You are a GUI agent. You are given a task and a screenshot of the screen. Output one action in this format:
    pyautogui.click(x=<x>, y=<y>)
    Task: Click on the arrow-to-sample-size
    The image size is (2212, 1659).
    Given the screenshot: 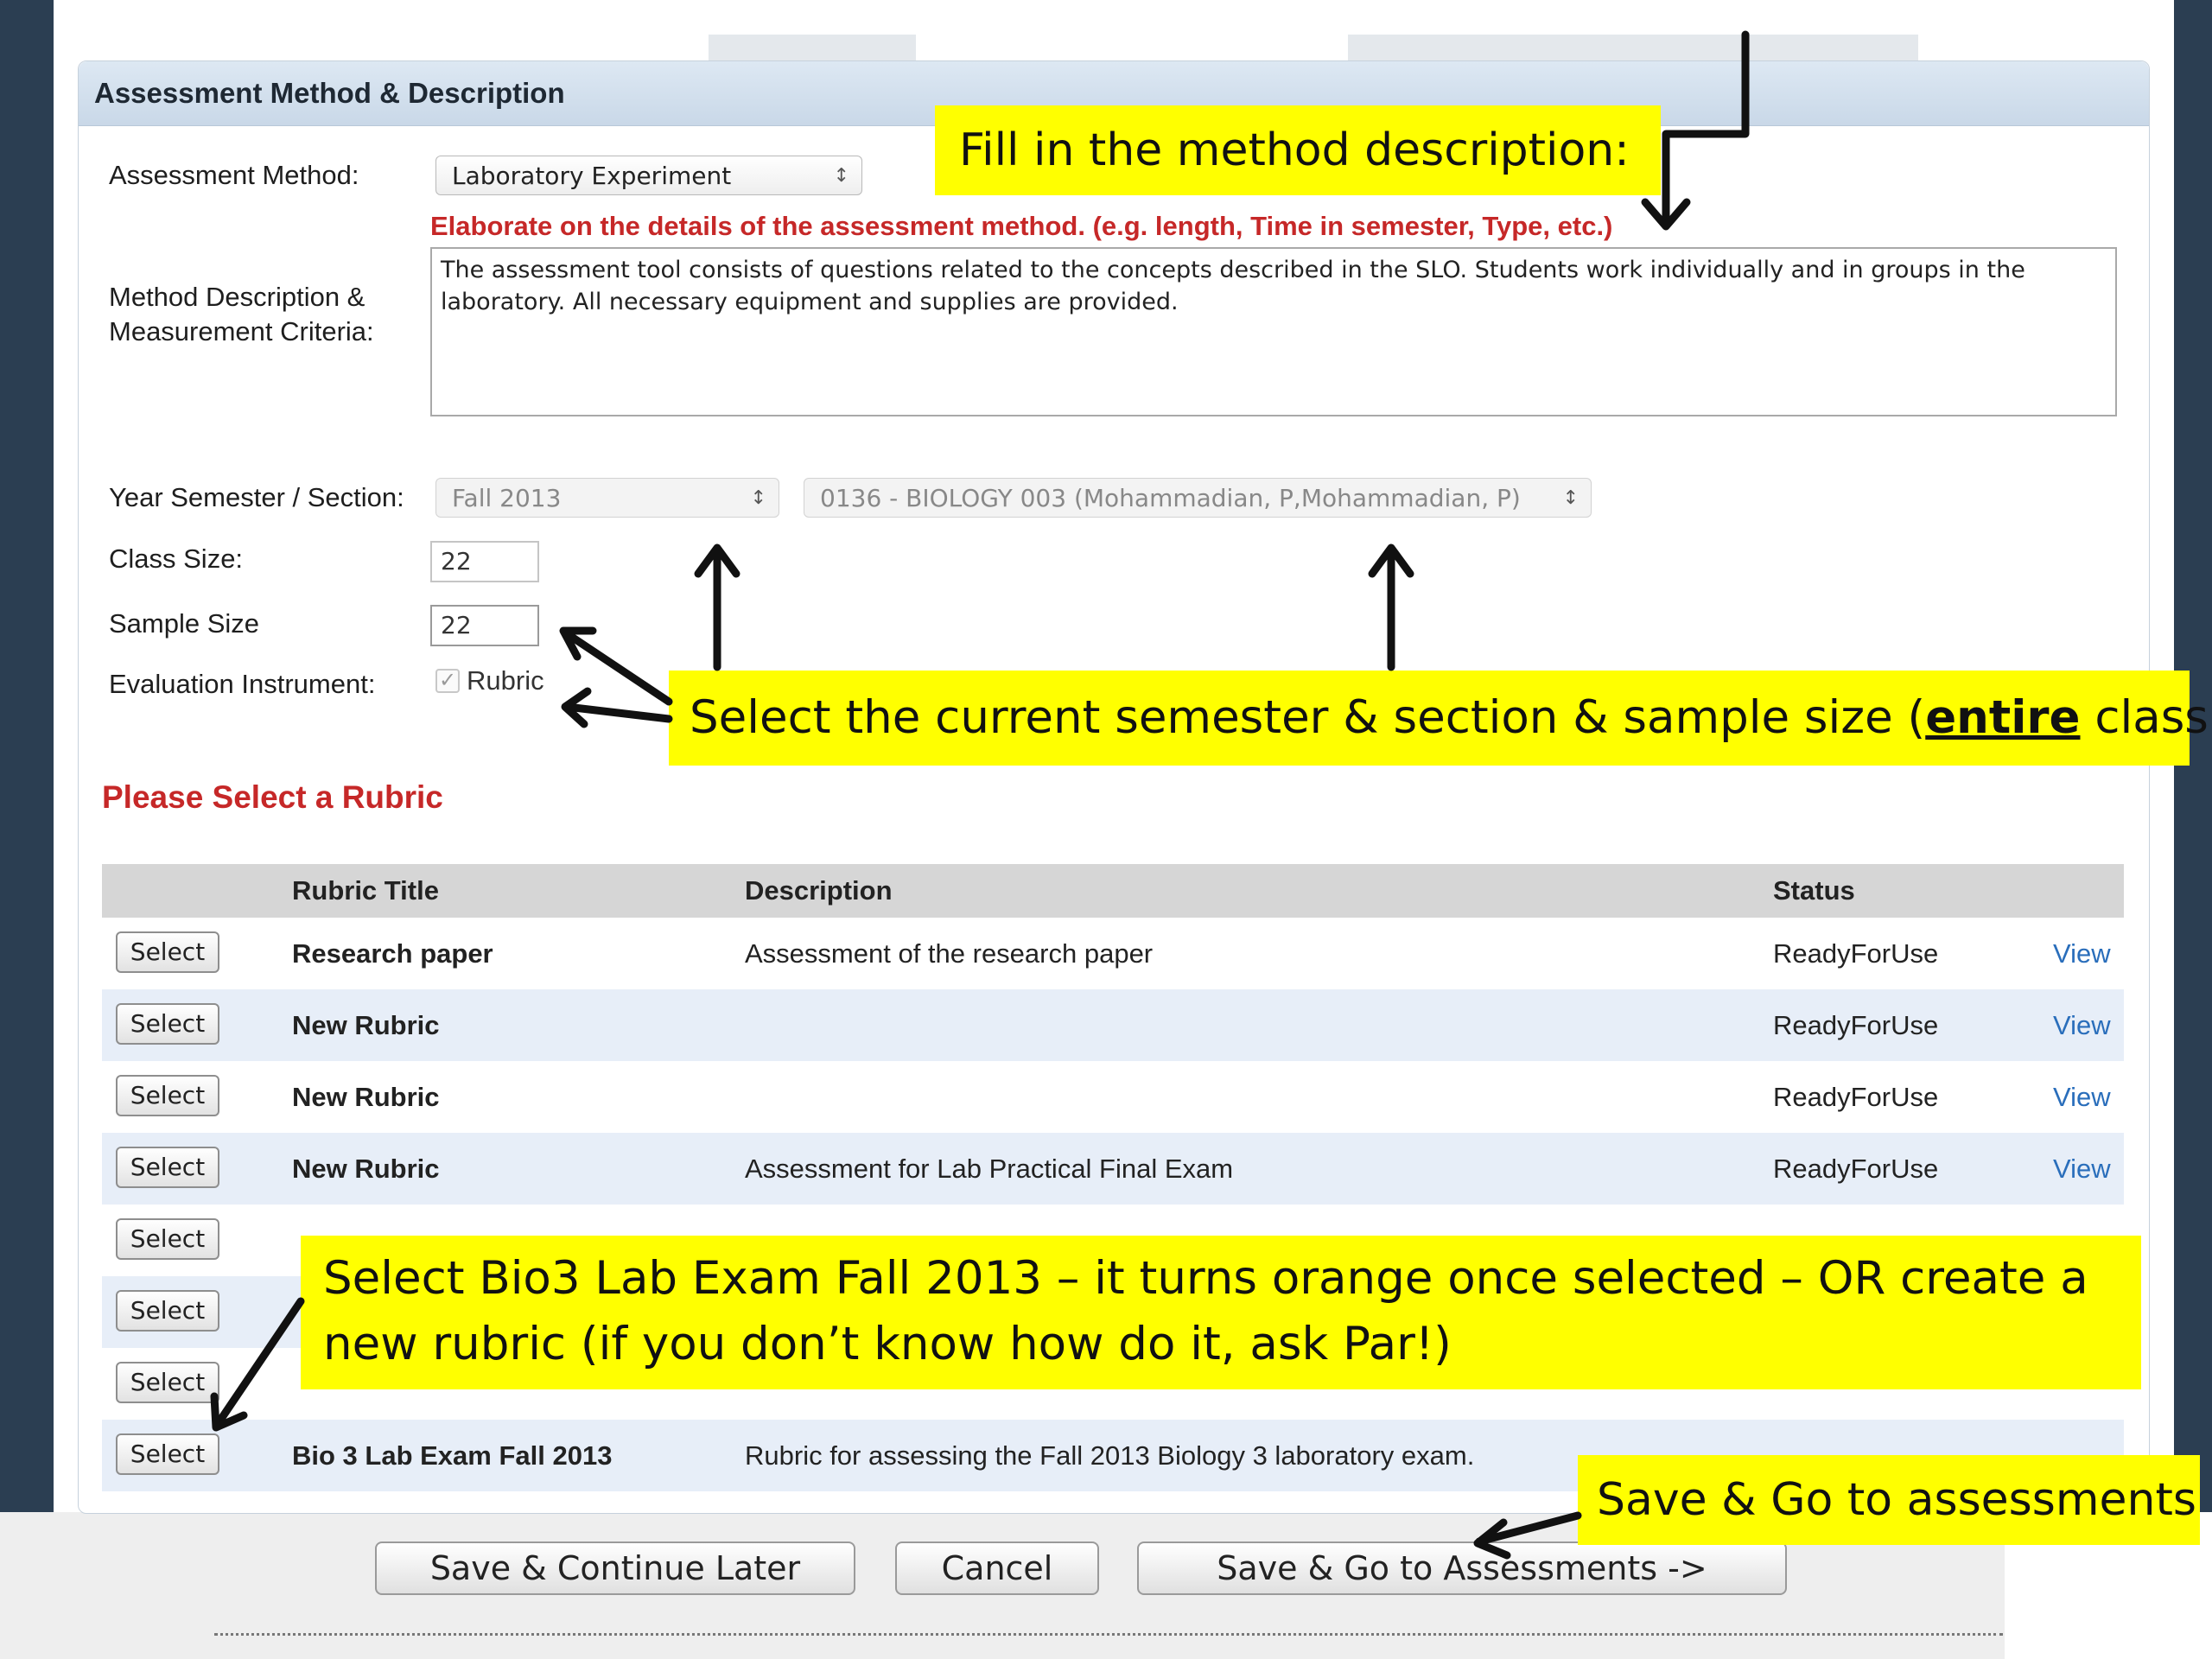 What is the action you would take?
    pyautogui.click(x=617, y=667)
    